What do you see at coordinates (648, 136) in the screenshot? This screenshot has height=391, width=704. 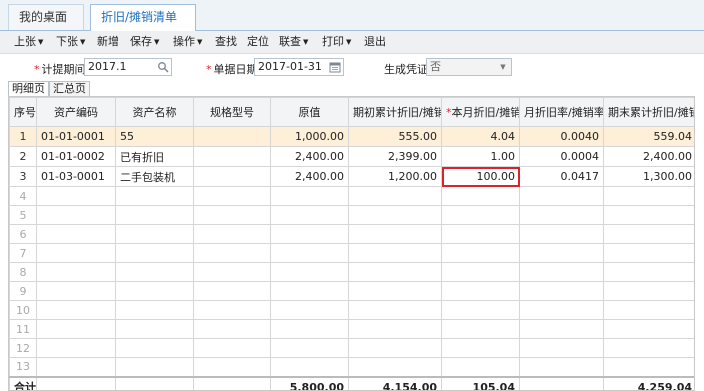 I see `cell-ending: 559.04` at bounding box center [648, 136].